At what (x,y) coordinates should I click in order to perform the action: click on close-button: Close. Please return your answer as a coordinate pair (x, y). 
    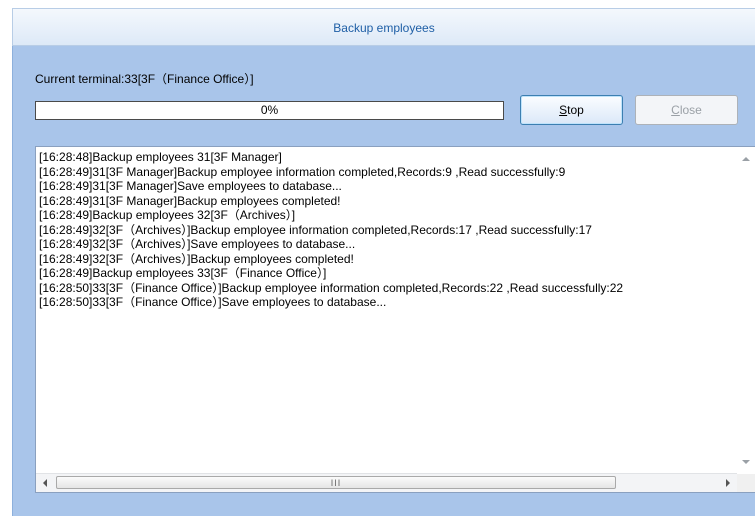
    Looking at the image, I should click on (686, 110).